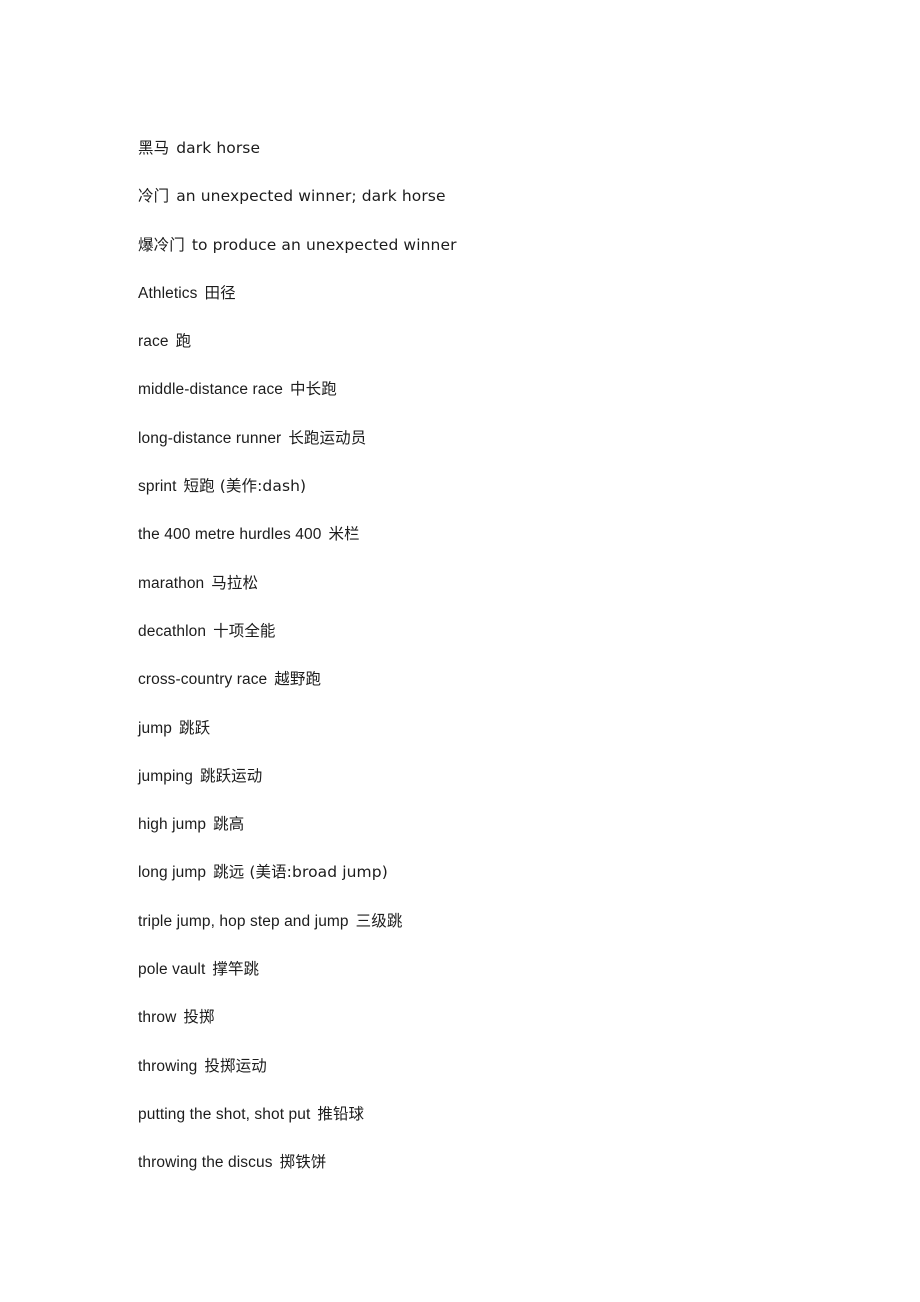 This screenshot has height=1302, width=920. Describe the element at coordinates (203, 680) in the screenshot. I see `glossary-term: cross-country race` at that location.